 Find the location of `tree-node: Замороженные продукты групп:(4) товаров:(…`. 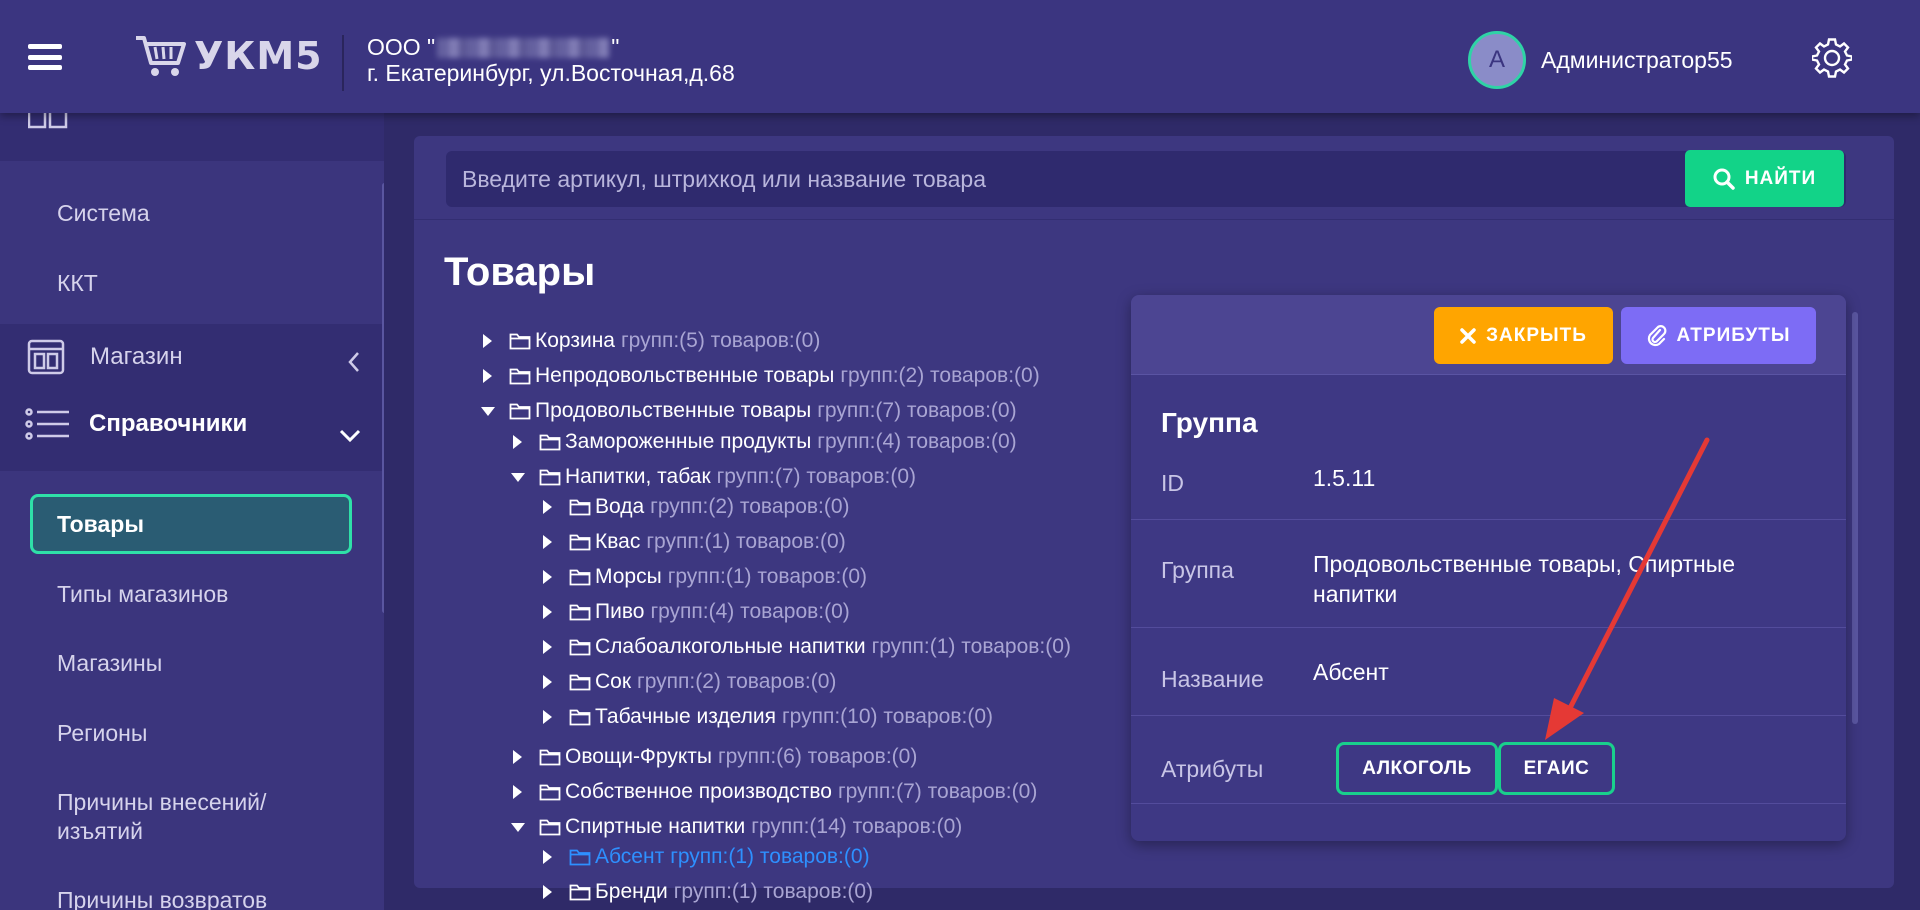

tree-node: Замороженные продукты групп:(4) товаров:(… is located at coordinates (764, 442).